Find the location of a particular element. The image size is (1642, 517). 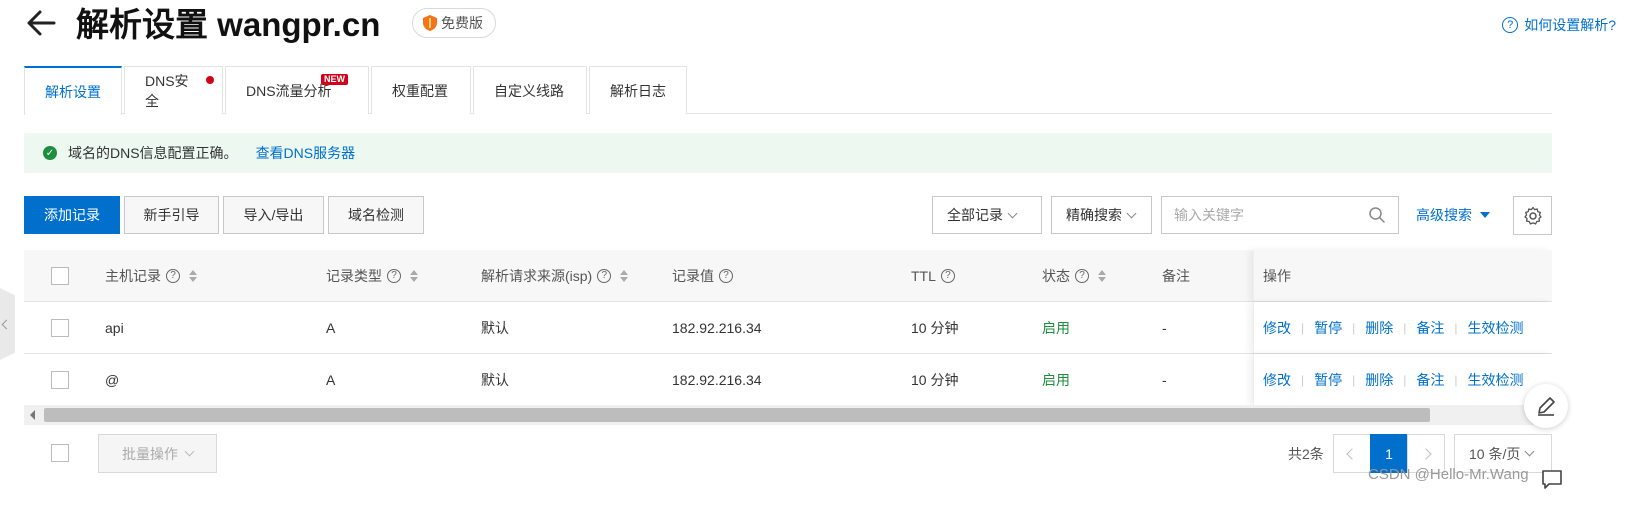

add-record-button: 添加记录 is located at coordinates (72, 215).